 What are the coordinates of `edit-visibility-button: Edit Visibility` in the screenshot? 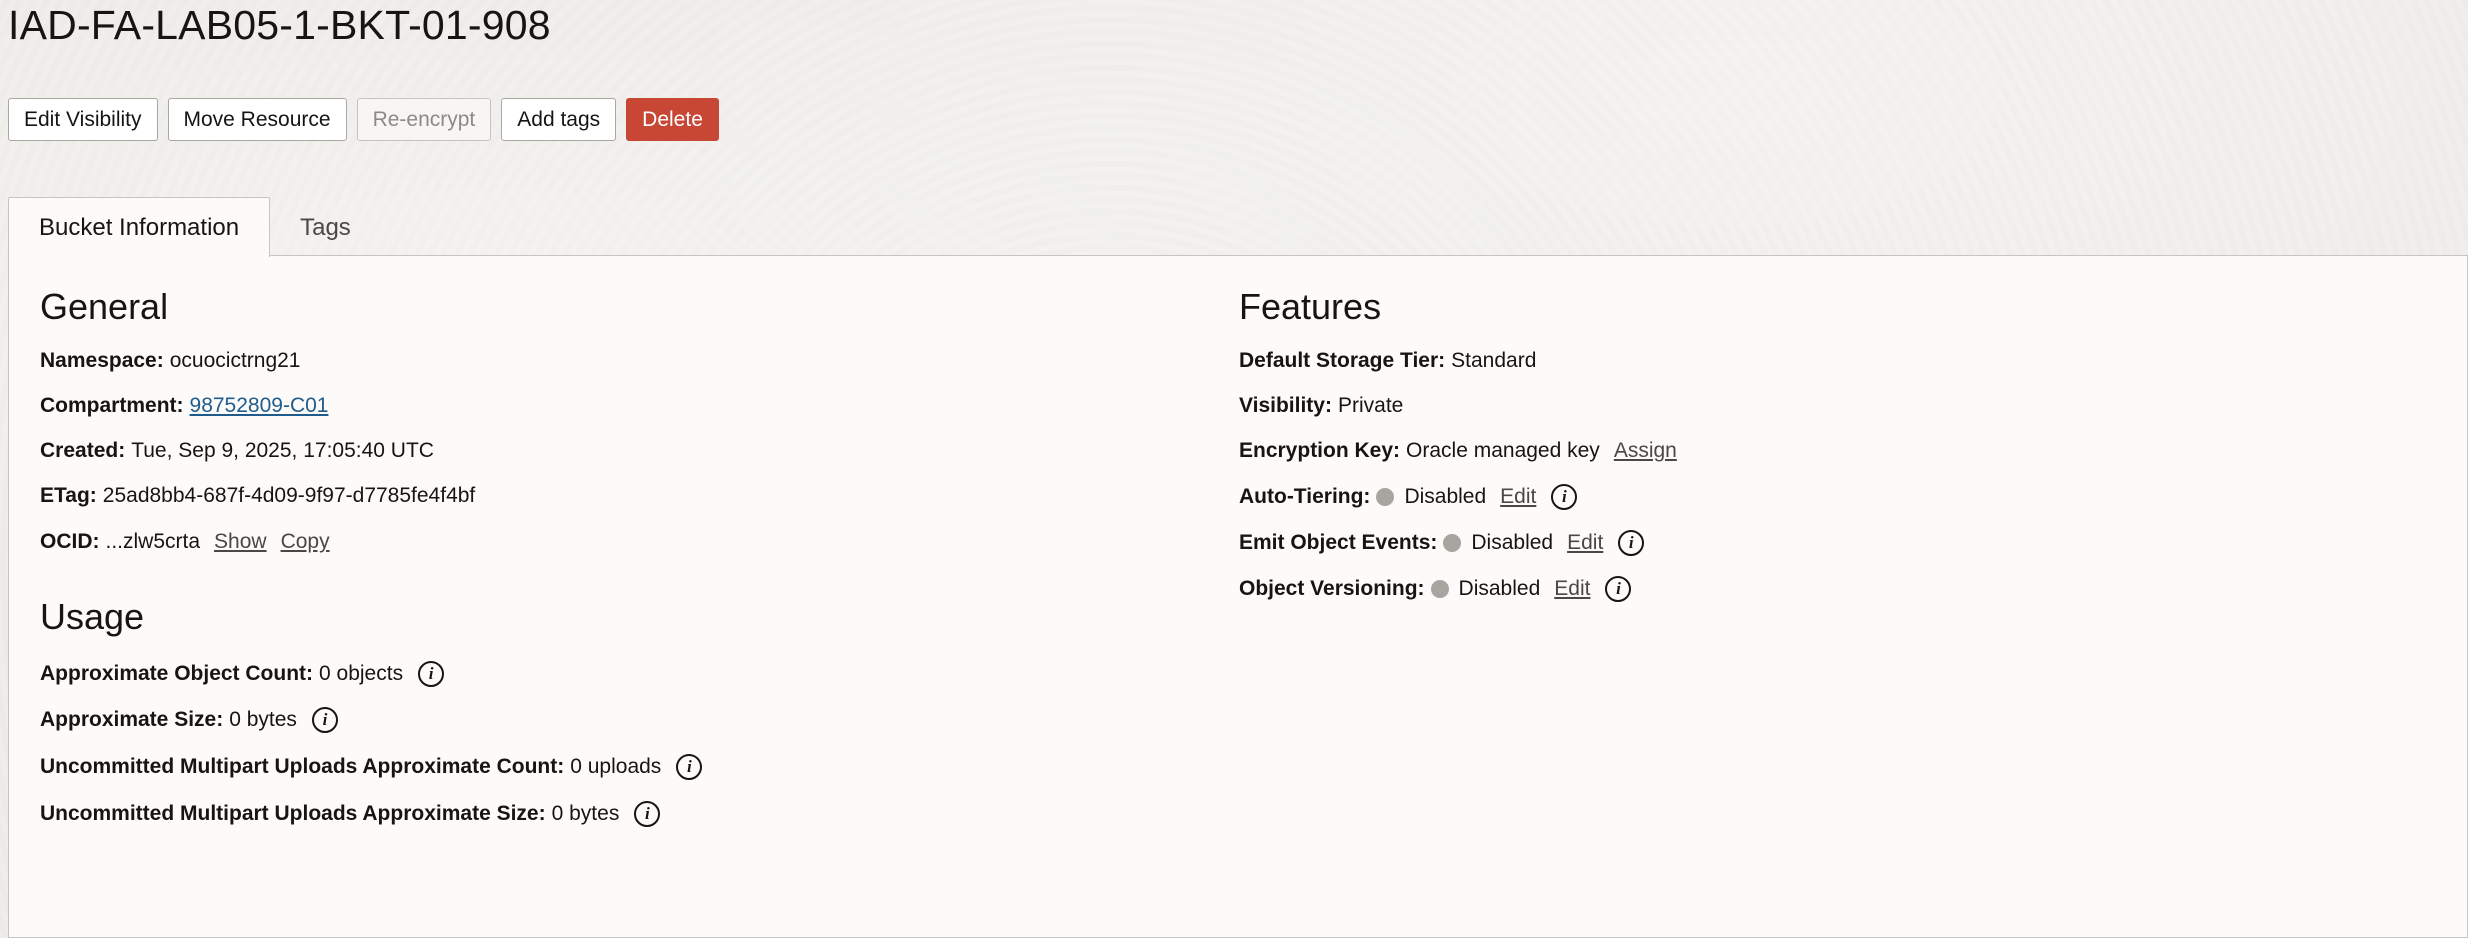 It's located at (83, 119).